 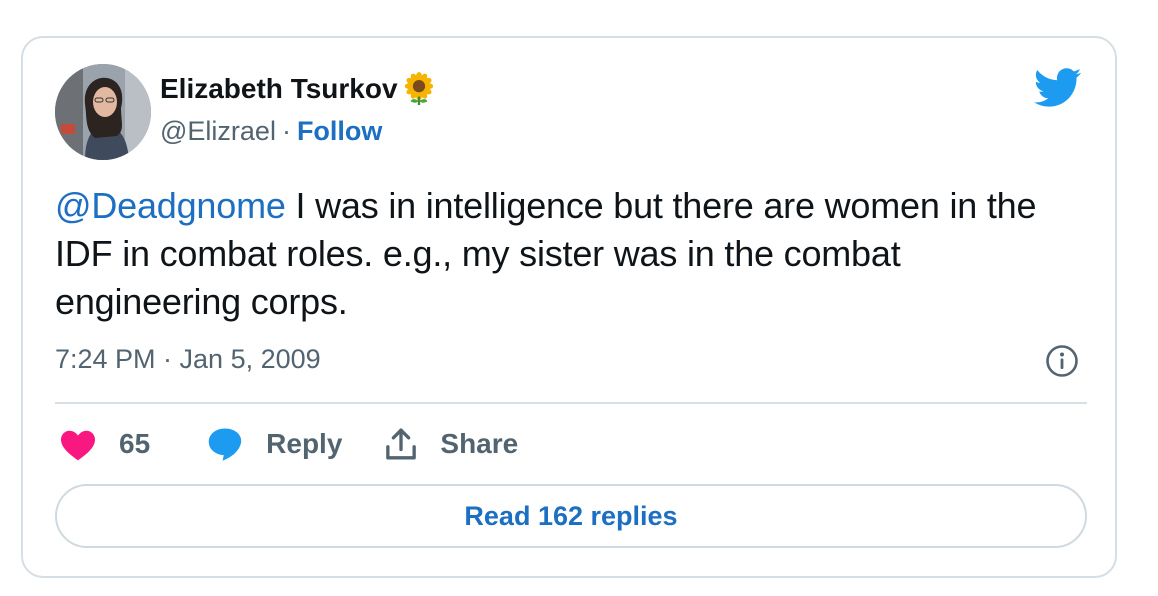 I want to click on action-bar: 65 Reply Share, so click(x=288, y=444).